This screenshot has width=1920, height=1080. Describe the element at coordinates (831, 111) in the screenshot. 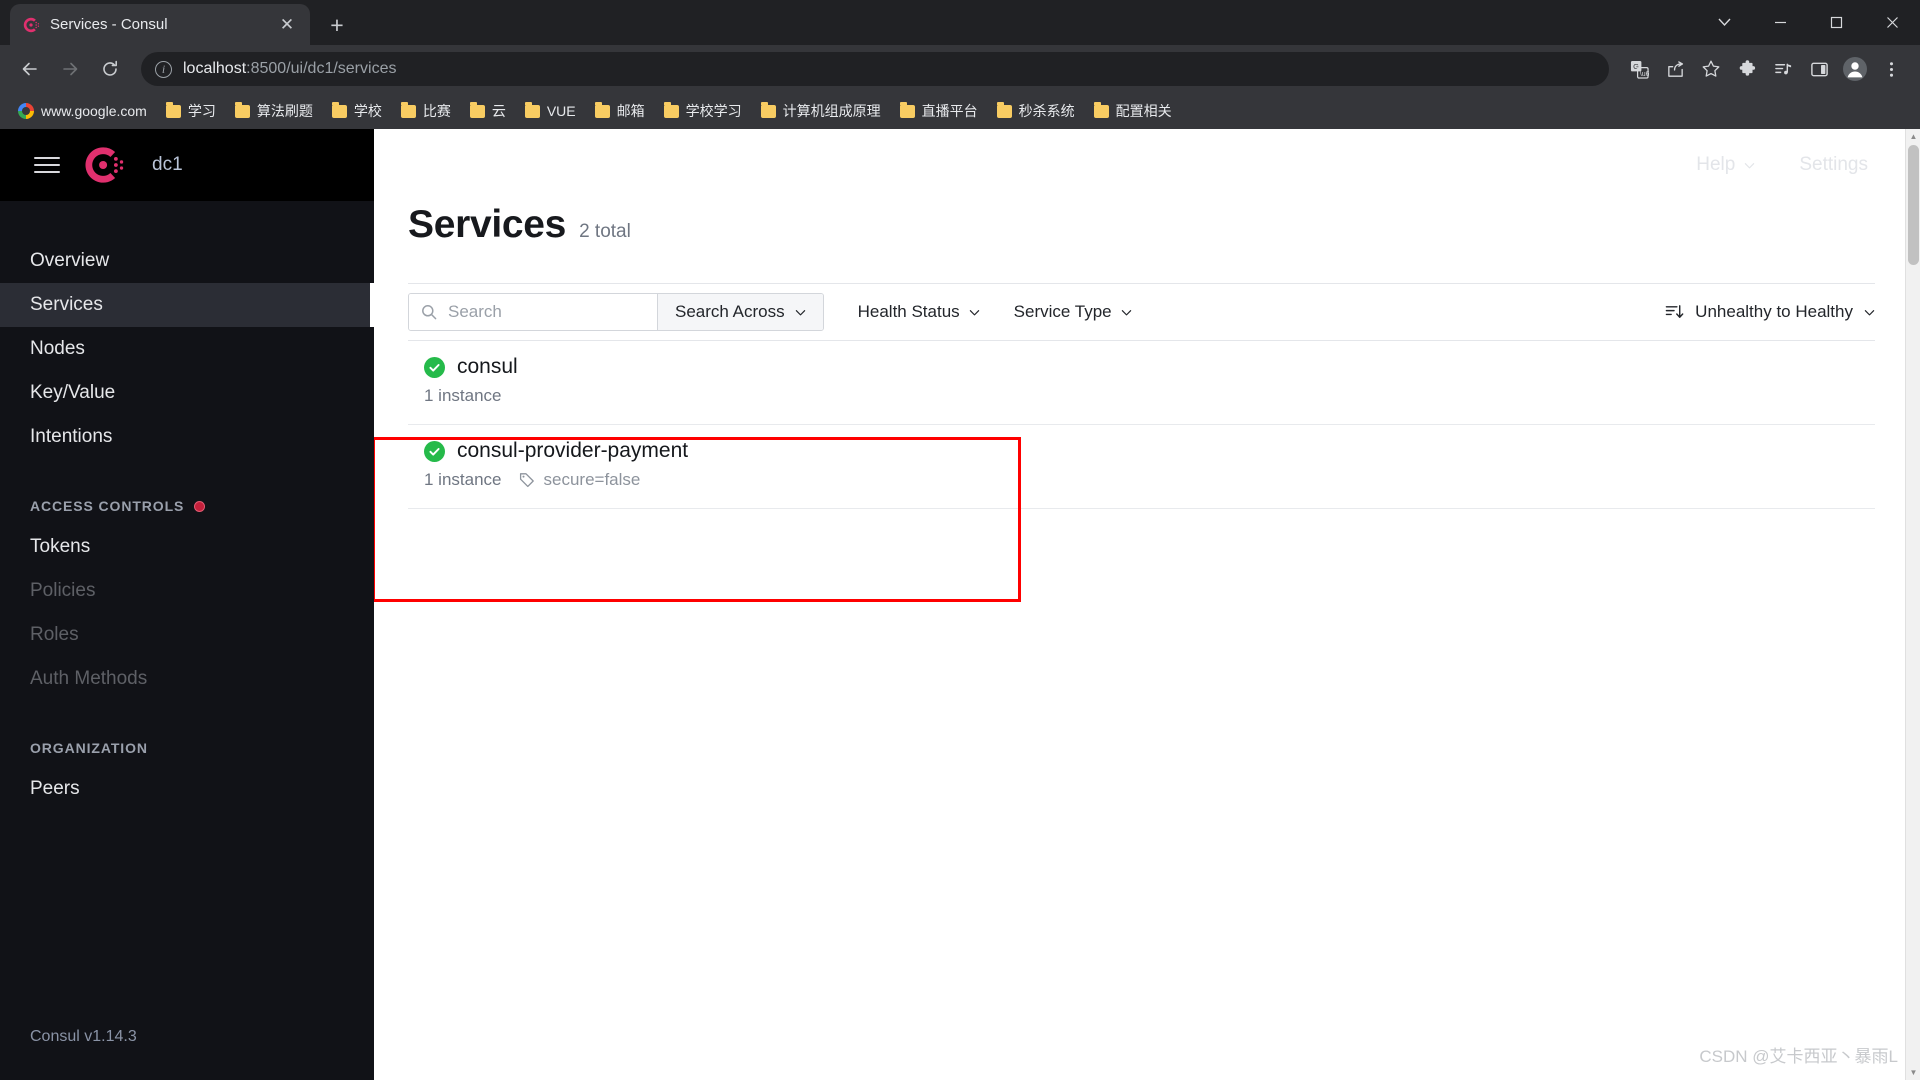

I see `bookmark-label: 计算机组成原理` at that location.